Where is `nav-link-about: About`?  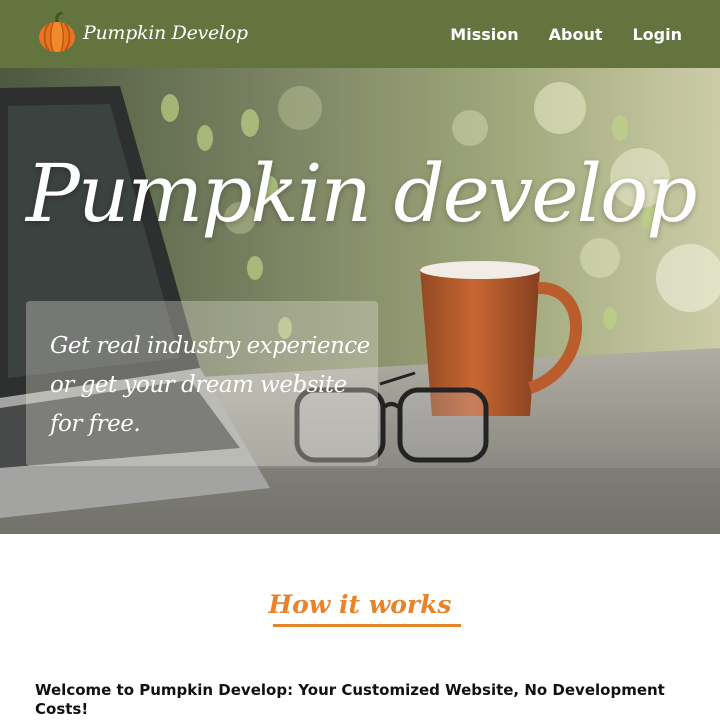 nav-link-about: About is located at coordinates (576, 34).